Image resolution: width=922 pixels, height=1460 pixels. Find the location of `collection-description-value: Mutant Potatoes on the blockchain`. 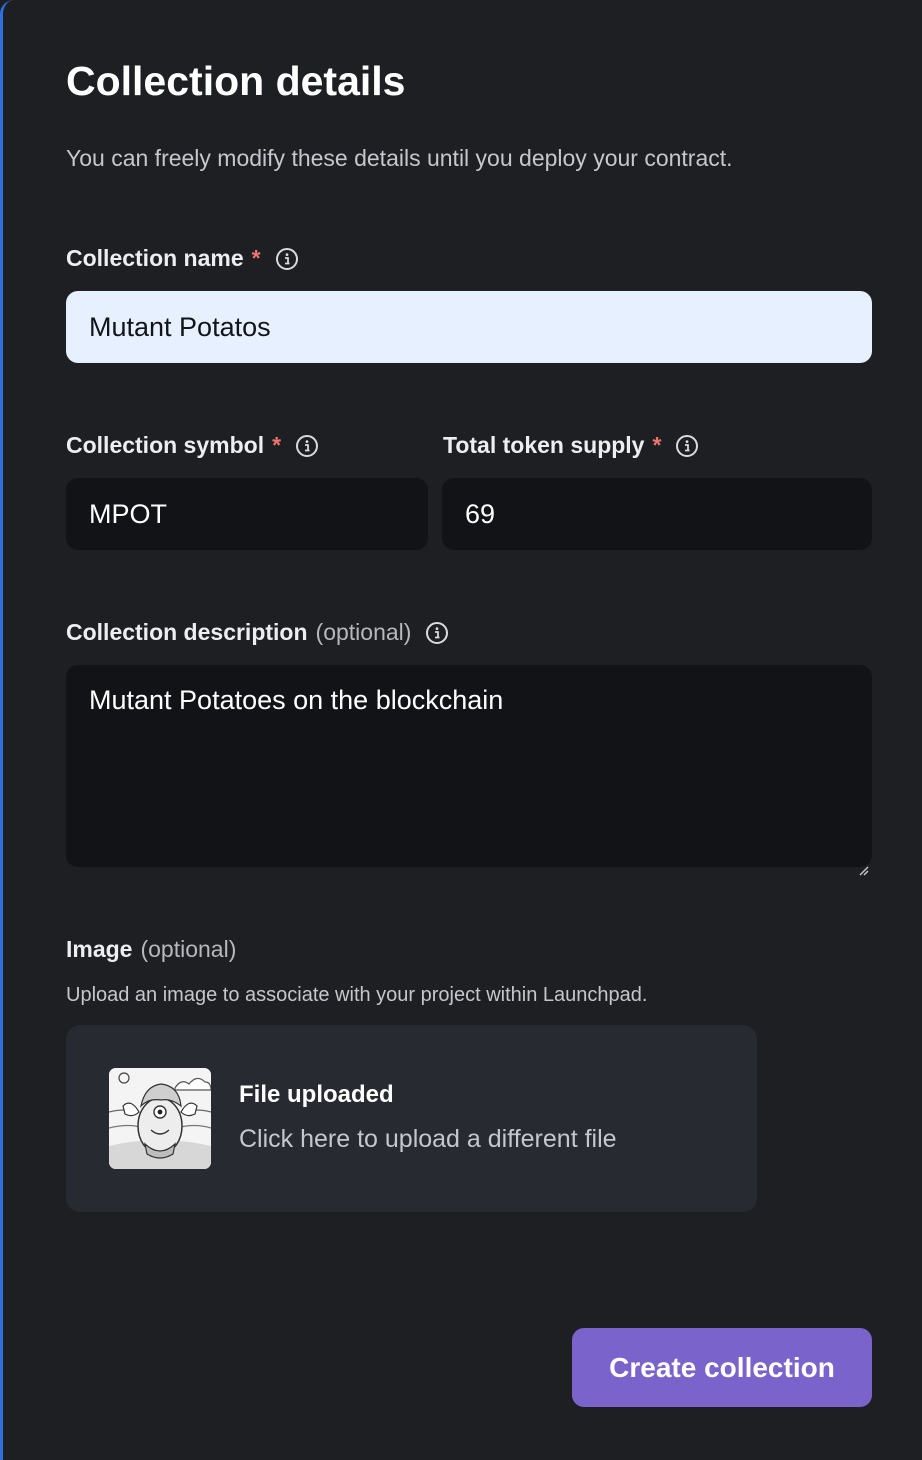

collection-description-value: Mutant Potatoes on the blockchain is located at coordinates (296, 700).